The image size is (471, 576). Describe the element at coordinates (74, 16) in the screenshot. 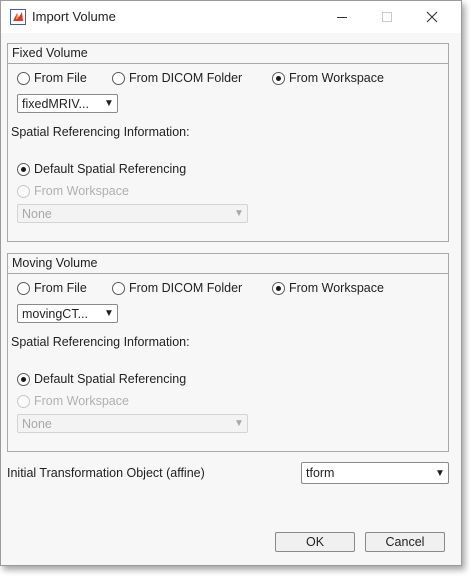

I see `window-title: Import Volume` at that location.